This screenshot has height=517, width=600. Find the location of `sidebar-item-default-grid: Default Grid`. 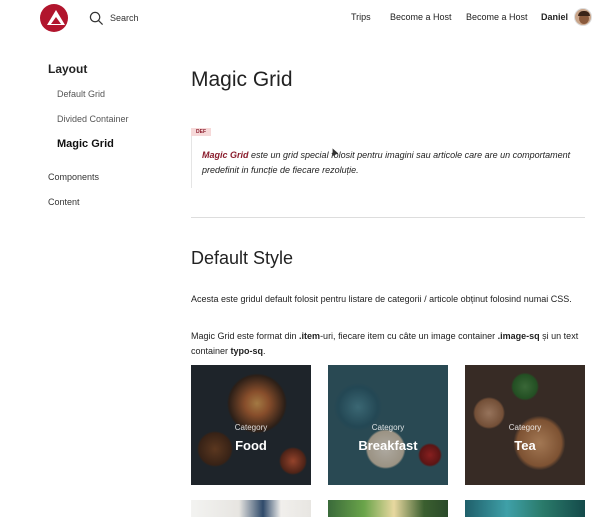

sidebar-item-default-grid: Default Grid is located at coordinates (81, 94).